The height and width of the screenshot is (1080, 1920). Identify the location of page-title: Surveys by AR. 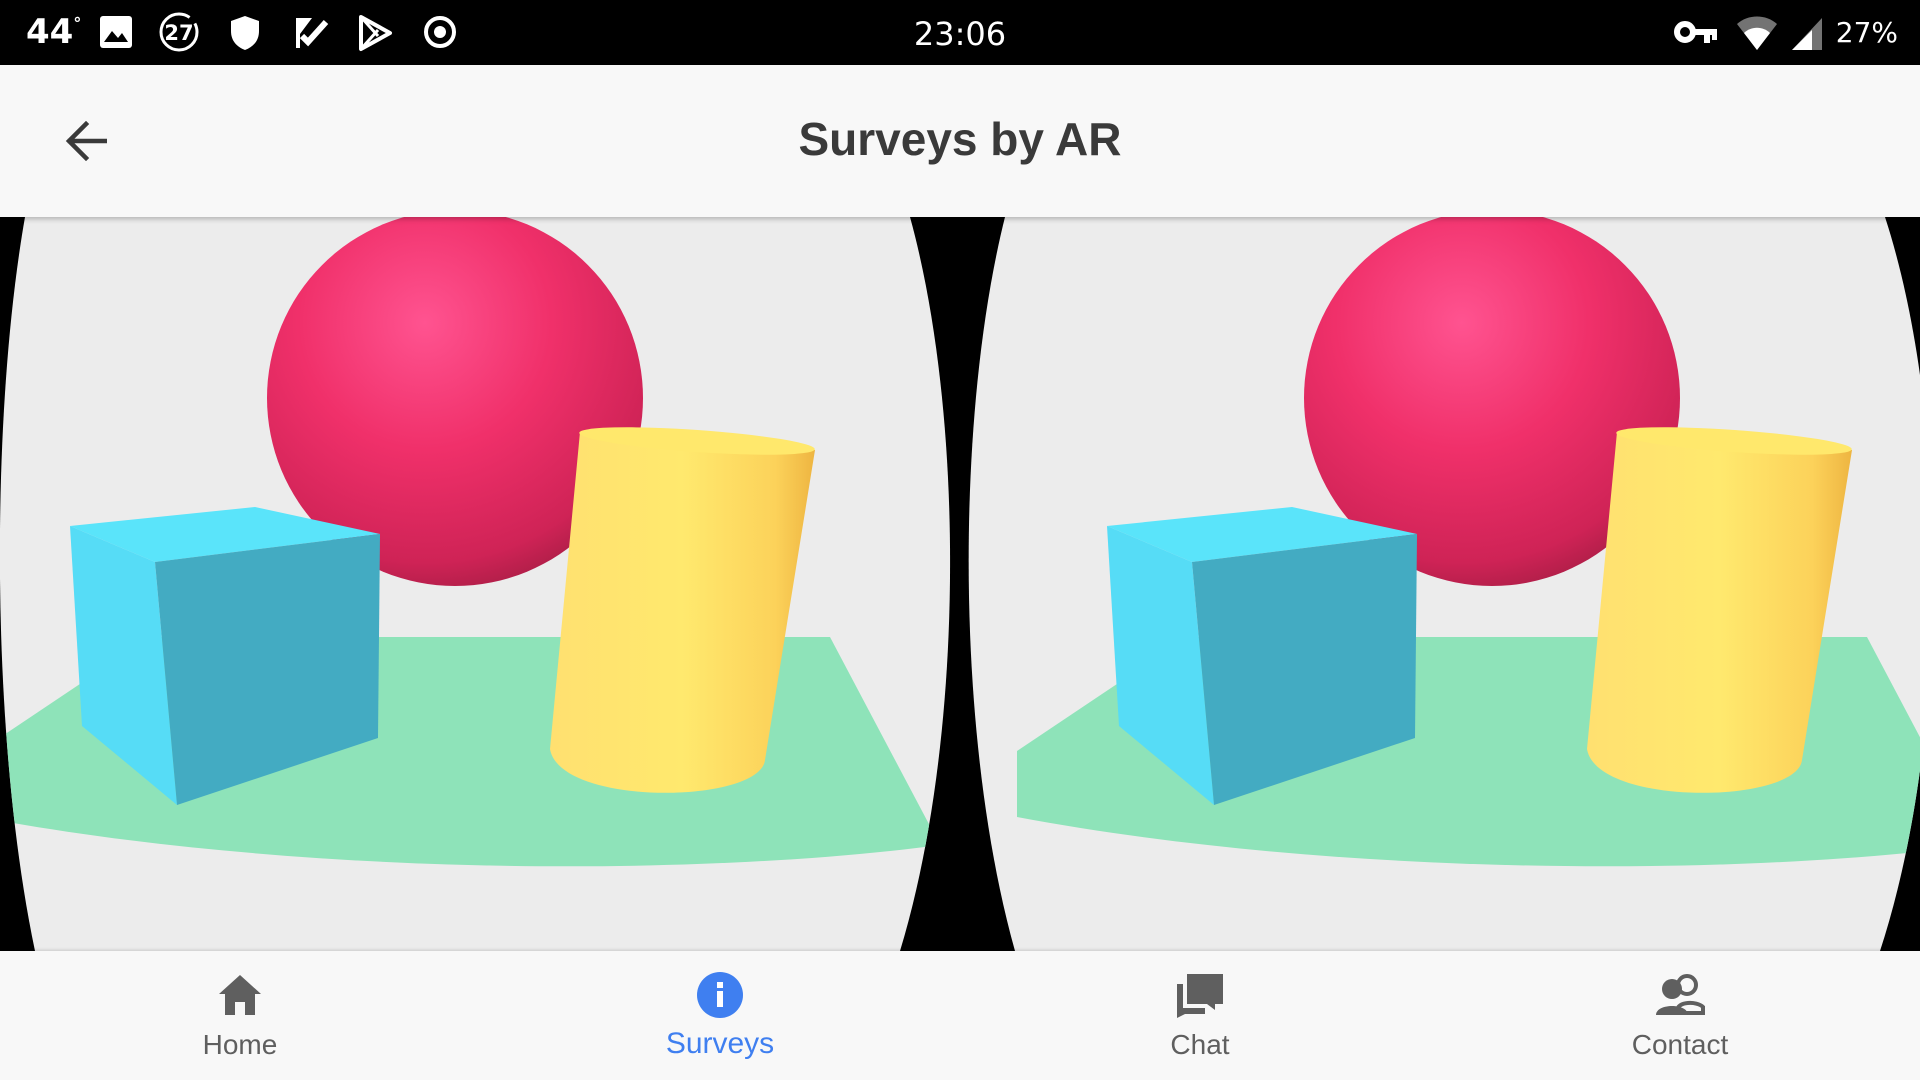
(960, 139).